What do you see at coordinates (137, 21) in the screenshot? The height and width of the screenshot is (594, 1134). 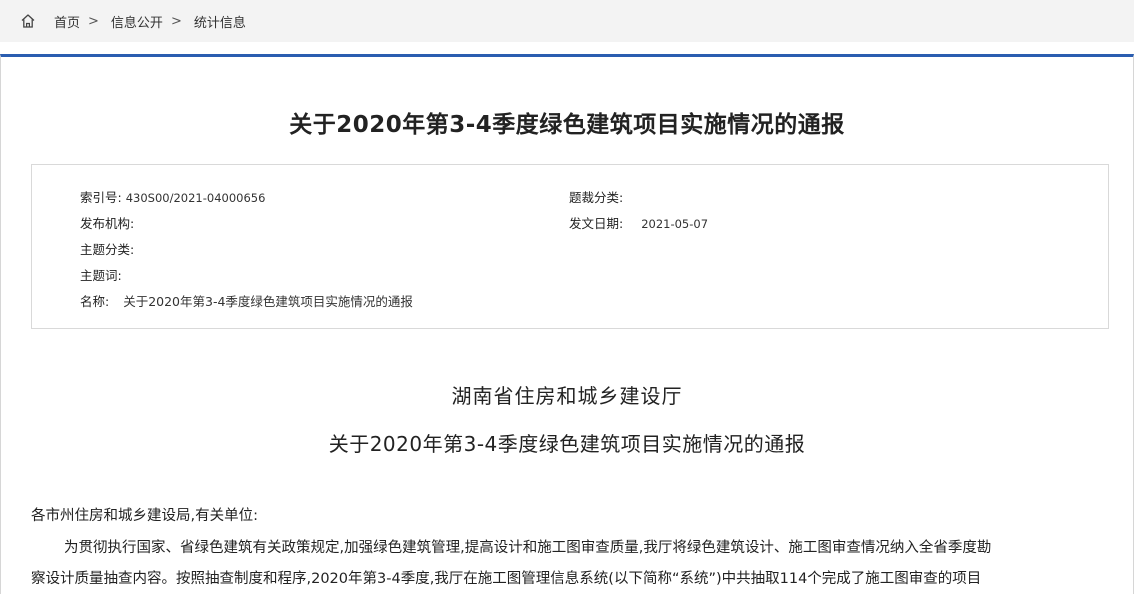 I see `breadcrumb-info-public-link: 信息公开` at bounding box center [137, 21].